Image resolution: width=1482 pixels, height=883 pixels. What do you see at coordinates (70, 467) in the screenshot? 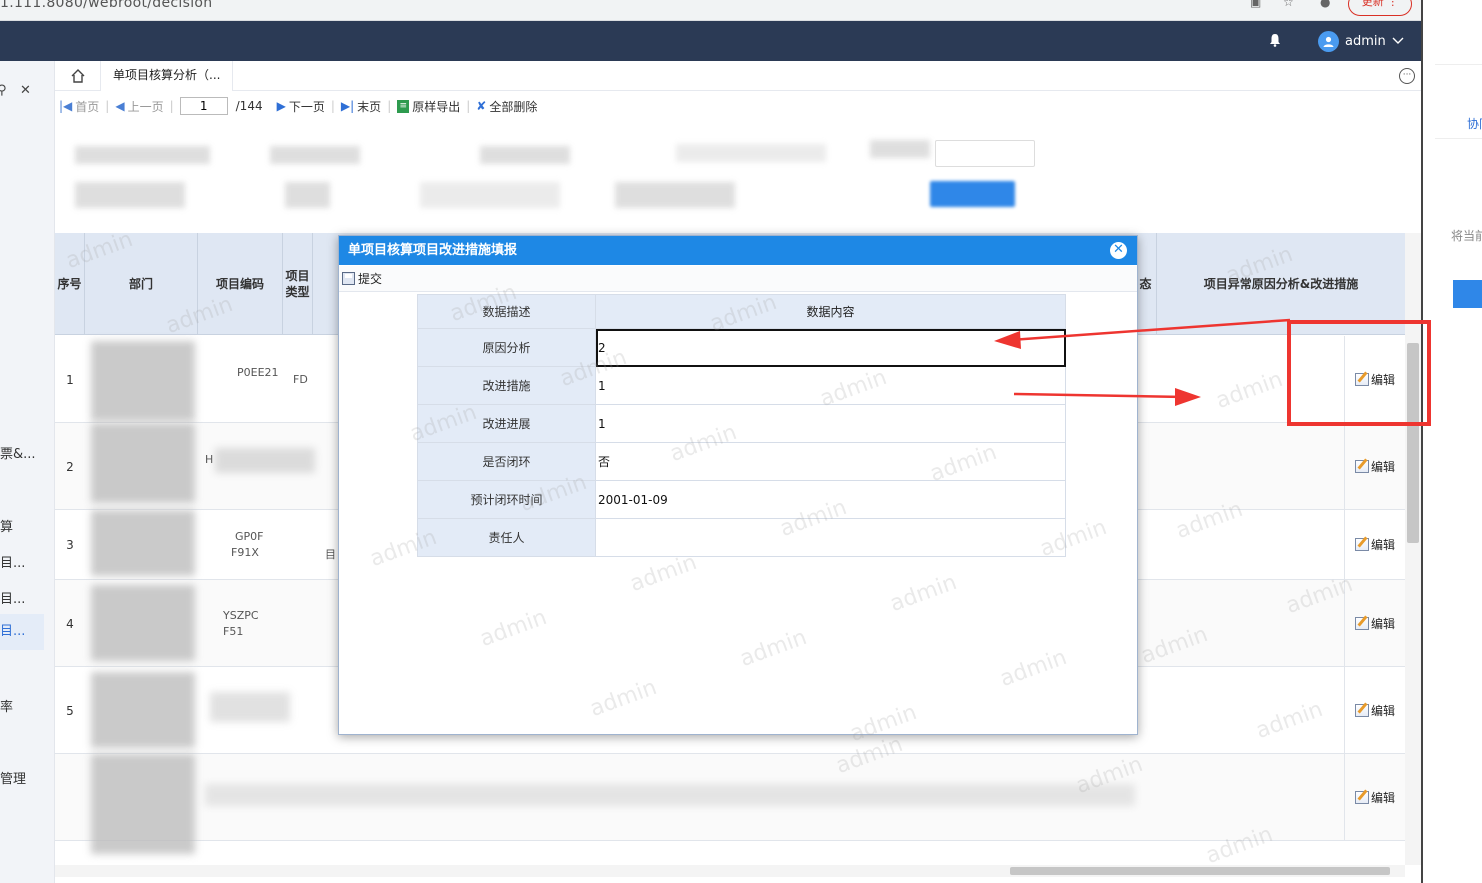
I see `row-number: 2` at bounding box center [70, 467].